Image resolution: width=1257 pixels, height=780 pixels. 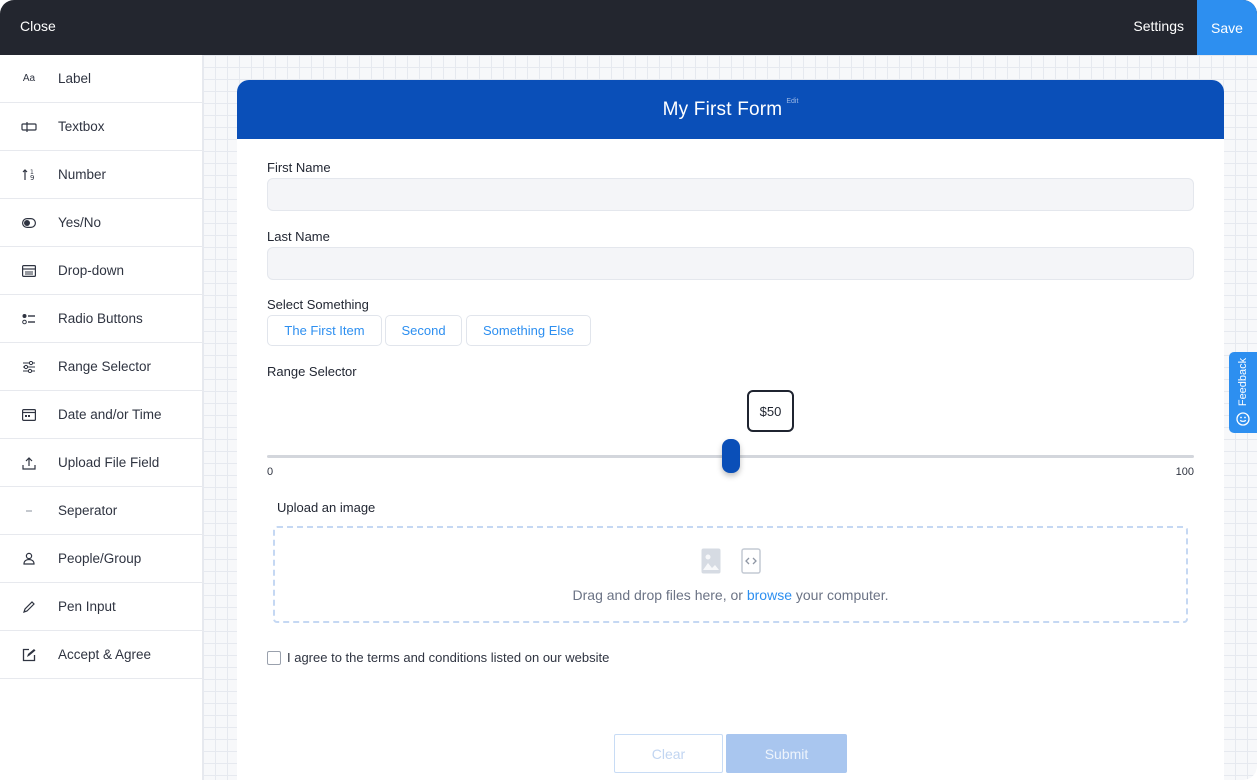 What do you see at coordinates (80, 222) in the screenshot?
I see `sidebar-item-text: Yes/No` at bounding box center [80, 222].